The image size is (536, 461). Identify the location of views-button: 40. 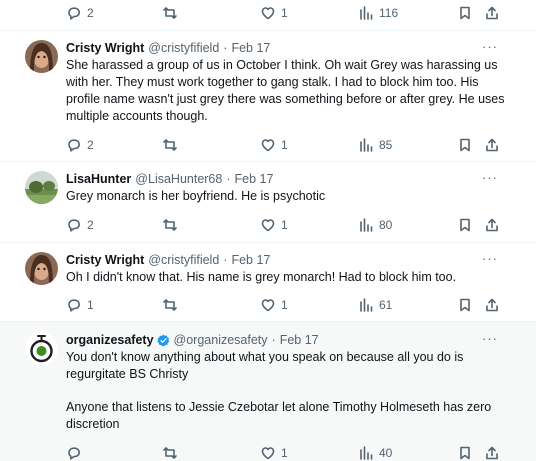
(375, 452).